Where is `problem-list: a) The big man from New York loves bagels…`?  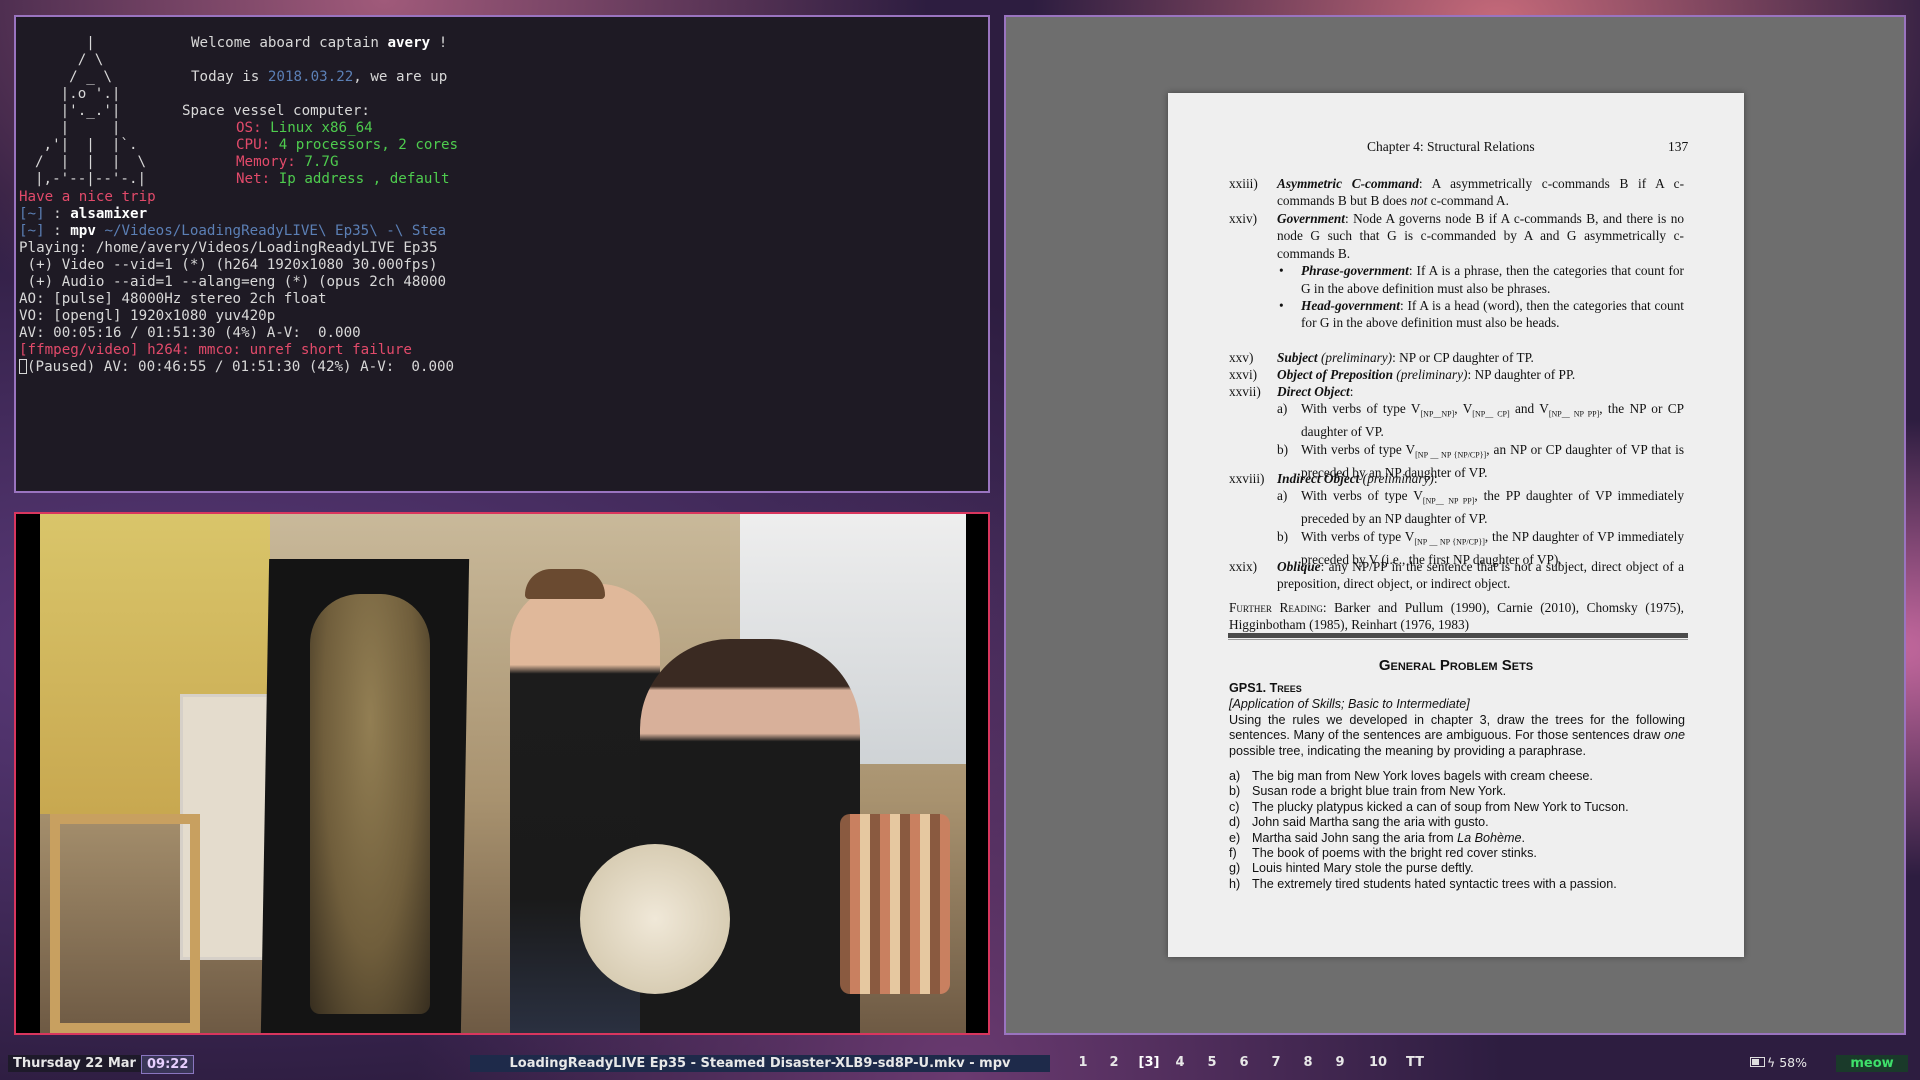
problem-list: a) The big man from New York loves bagels… is located at coordinates (1457, 830).